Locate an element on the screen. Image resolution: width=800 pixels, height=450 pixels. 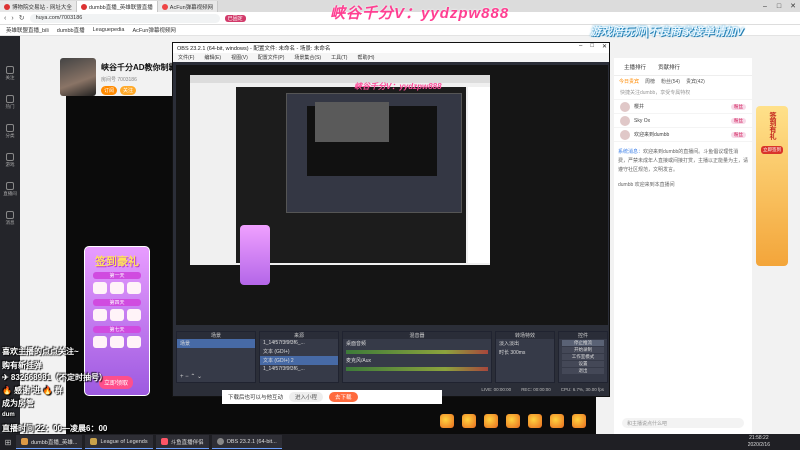
nav-room: 直播间 is located at coordinates (10, 189).